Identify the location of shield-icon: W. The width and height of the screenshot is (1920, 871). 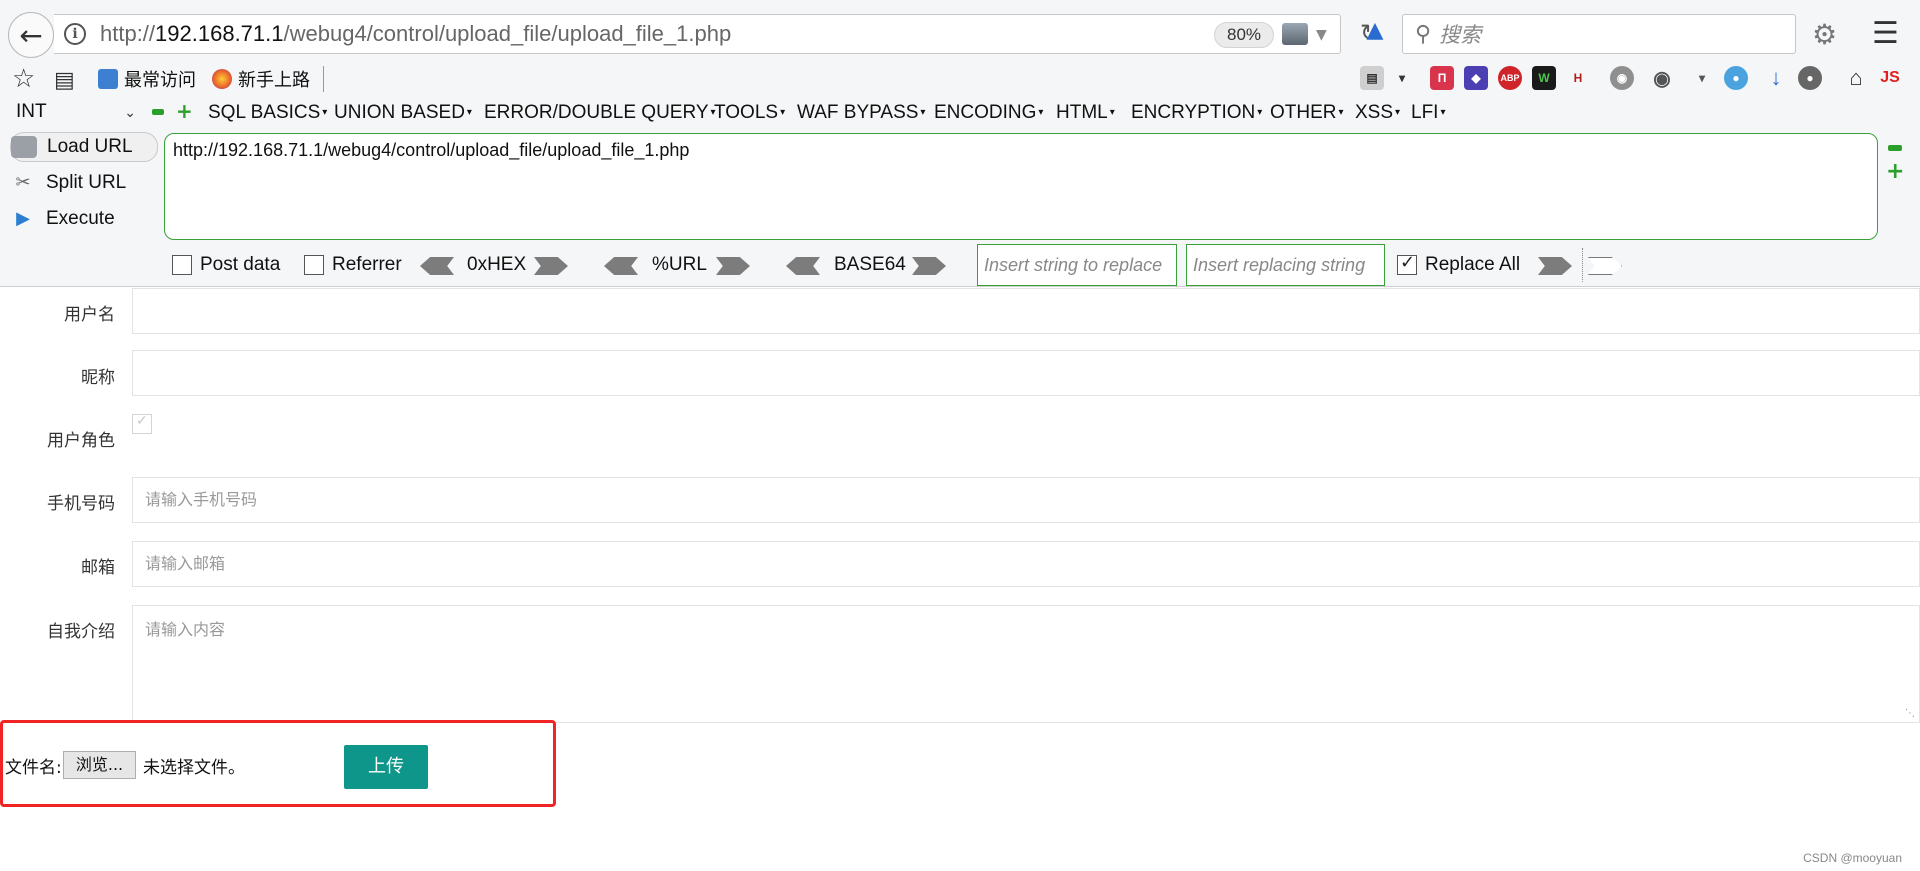
(1544, 78).